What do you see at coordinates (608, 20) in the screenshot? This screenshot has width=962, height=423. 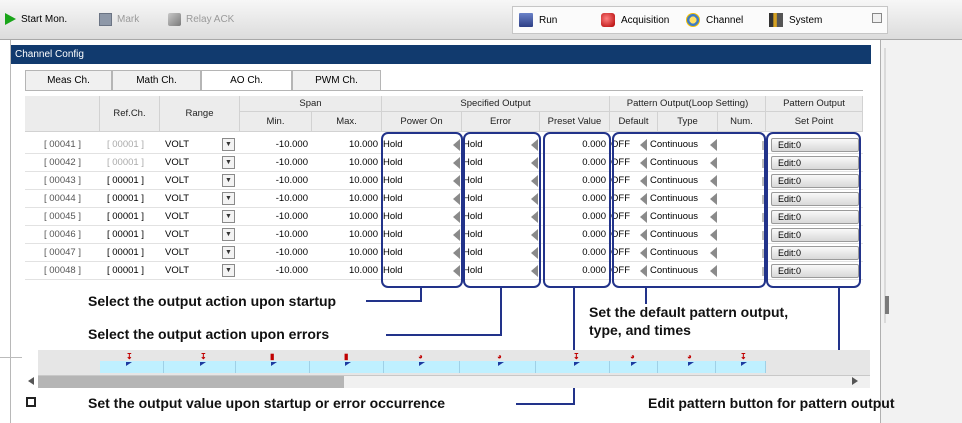 I see `acquisition-icon` at bounding box center [608, 20].